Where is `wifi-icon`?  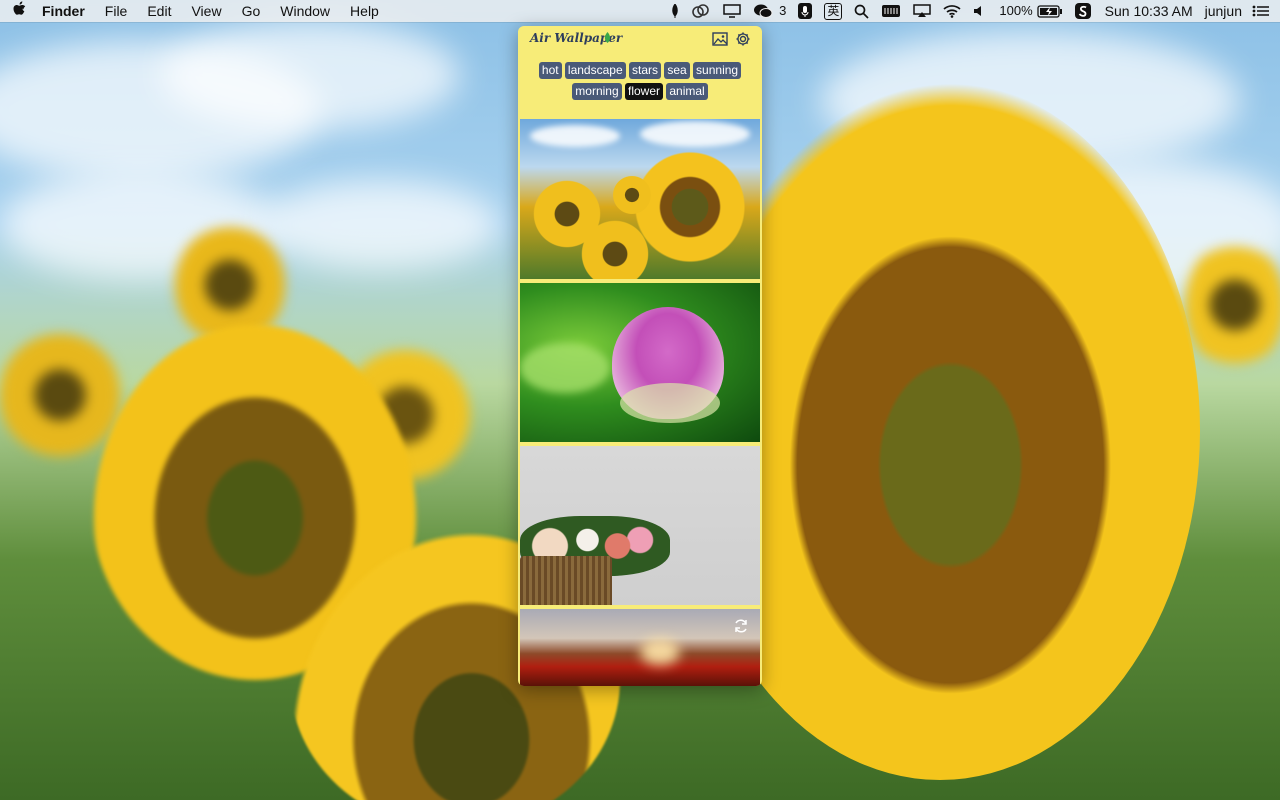
wifi-icon is located at coordinates (952, 11).